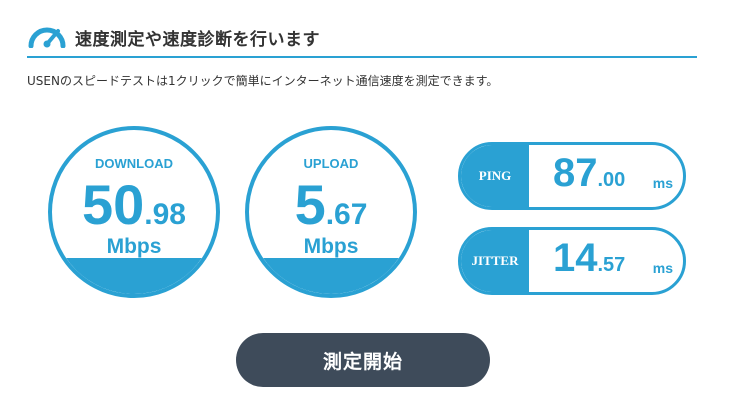  Describe the element at coordinates (134, 246) in the screenshot. I see `download-unit: Mbps` at that location.